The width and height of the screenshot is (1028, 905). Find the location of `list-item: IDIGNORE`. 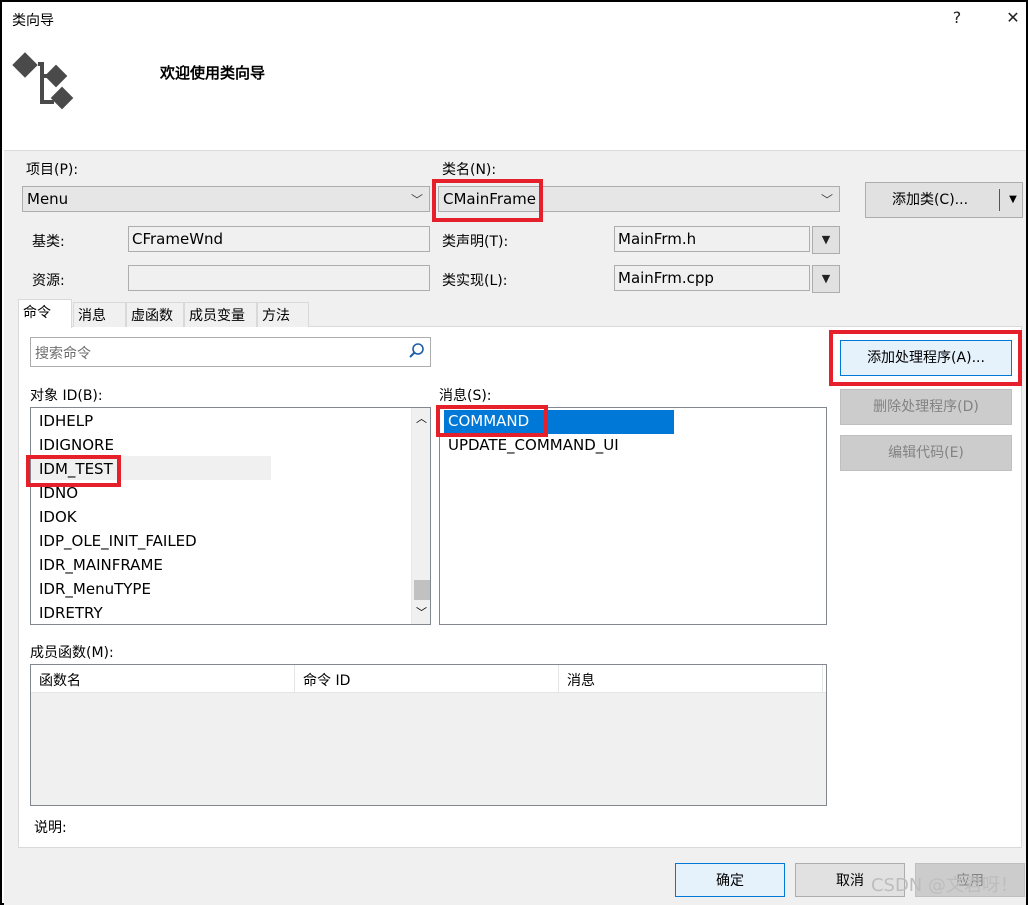

list-item: IDIGNORE is located at coordinates (76, 445).